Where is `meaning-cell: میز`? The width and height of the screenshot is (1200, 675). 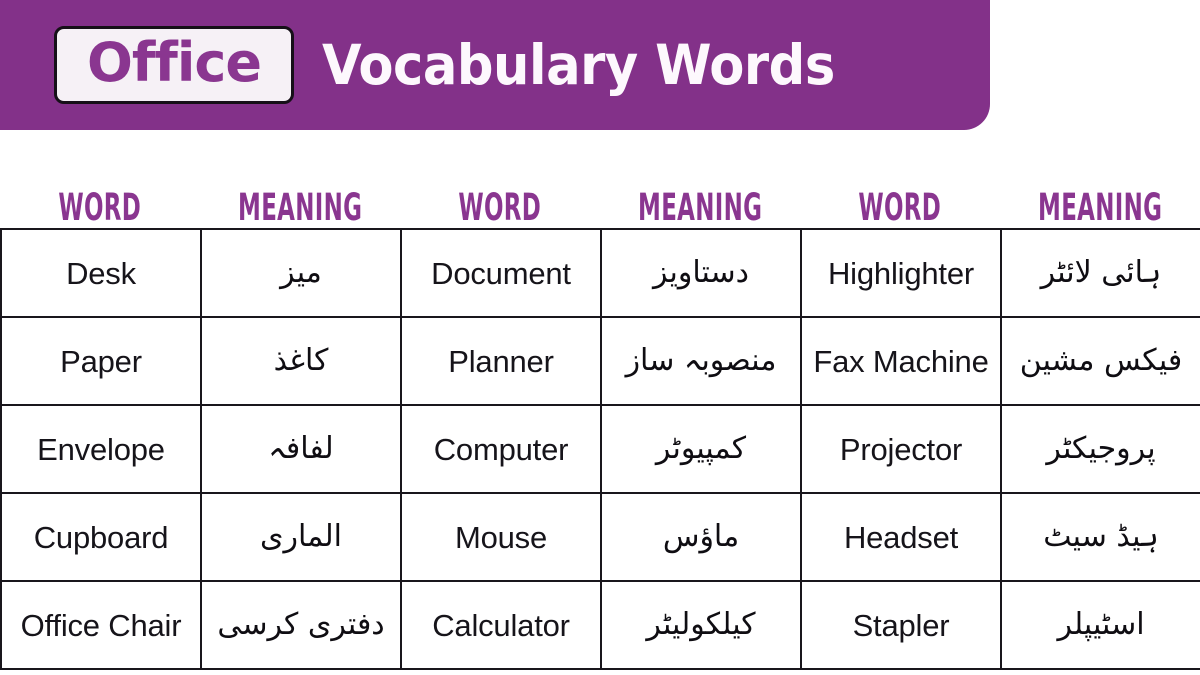
meaning-cell: میز is located at coordinates (301, 273).